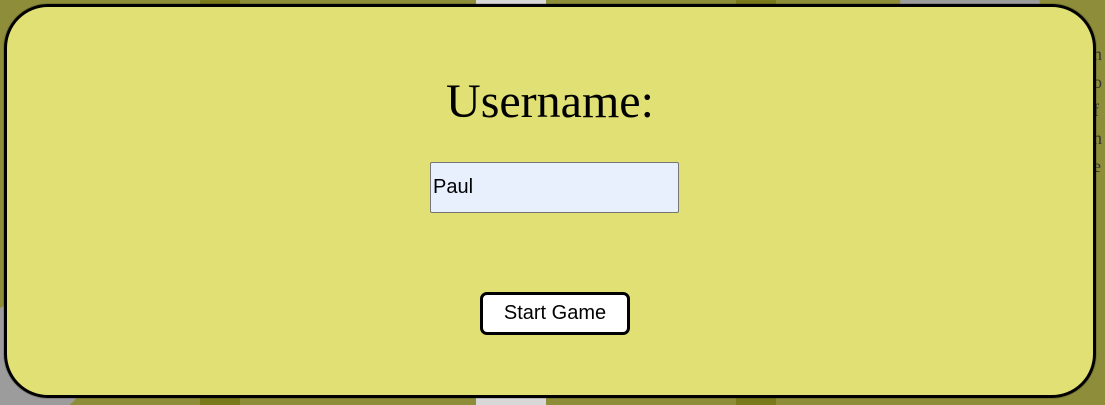  I want to click on username-input, so click(554, 187).